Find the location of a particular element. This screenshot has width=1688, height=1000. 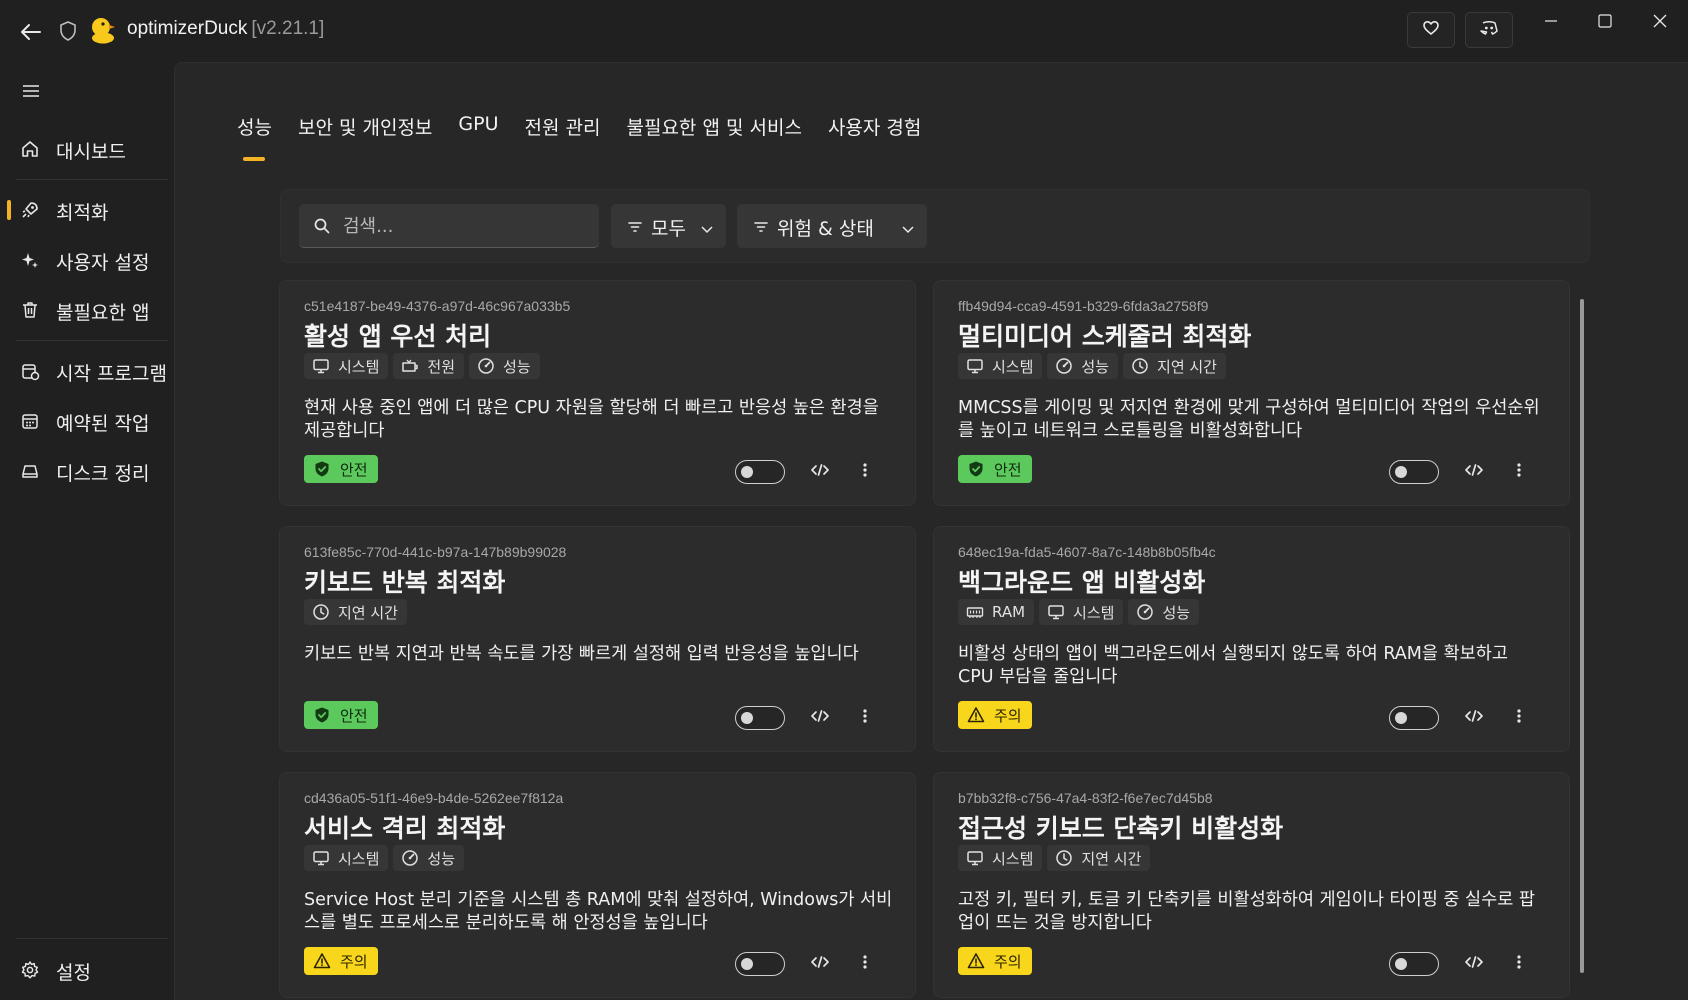

tag-list: 지연 시간 is located at coordinates (358, 612).